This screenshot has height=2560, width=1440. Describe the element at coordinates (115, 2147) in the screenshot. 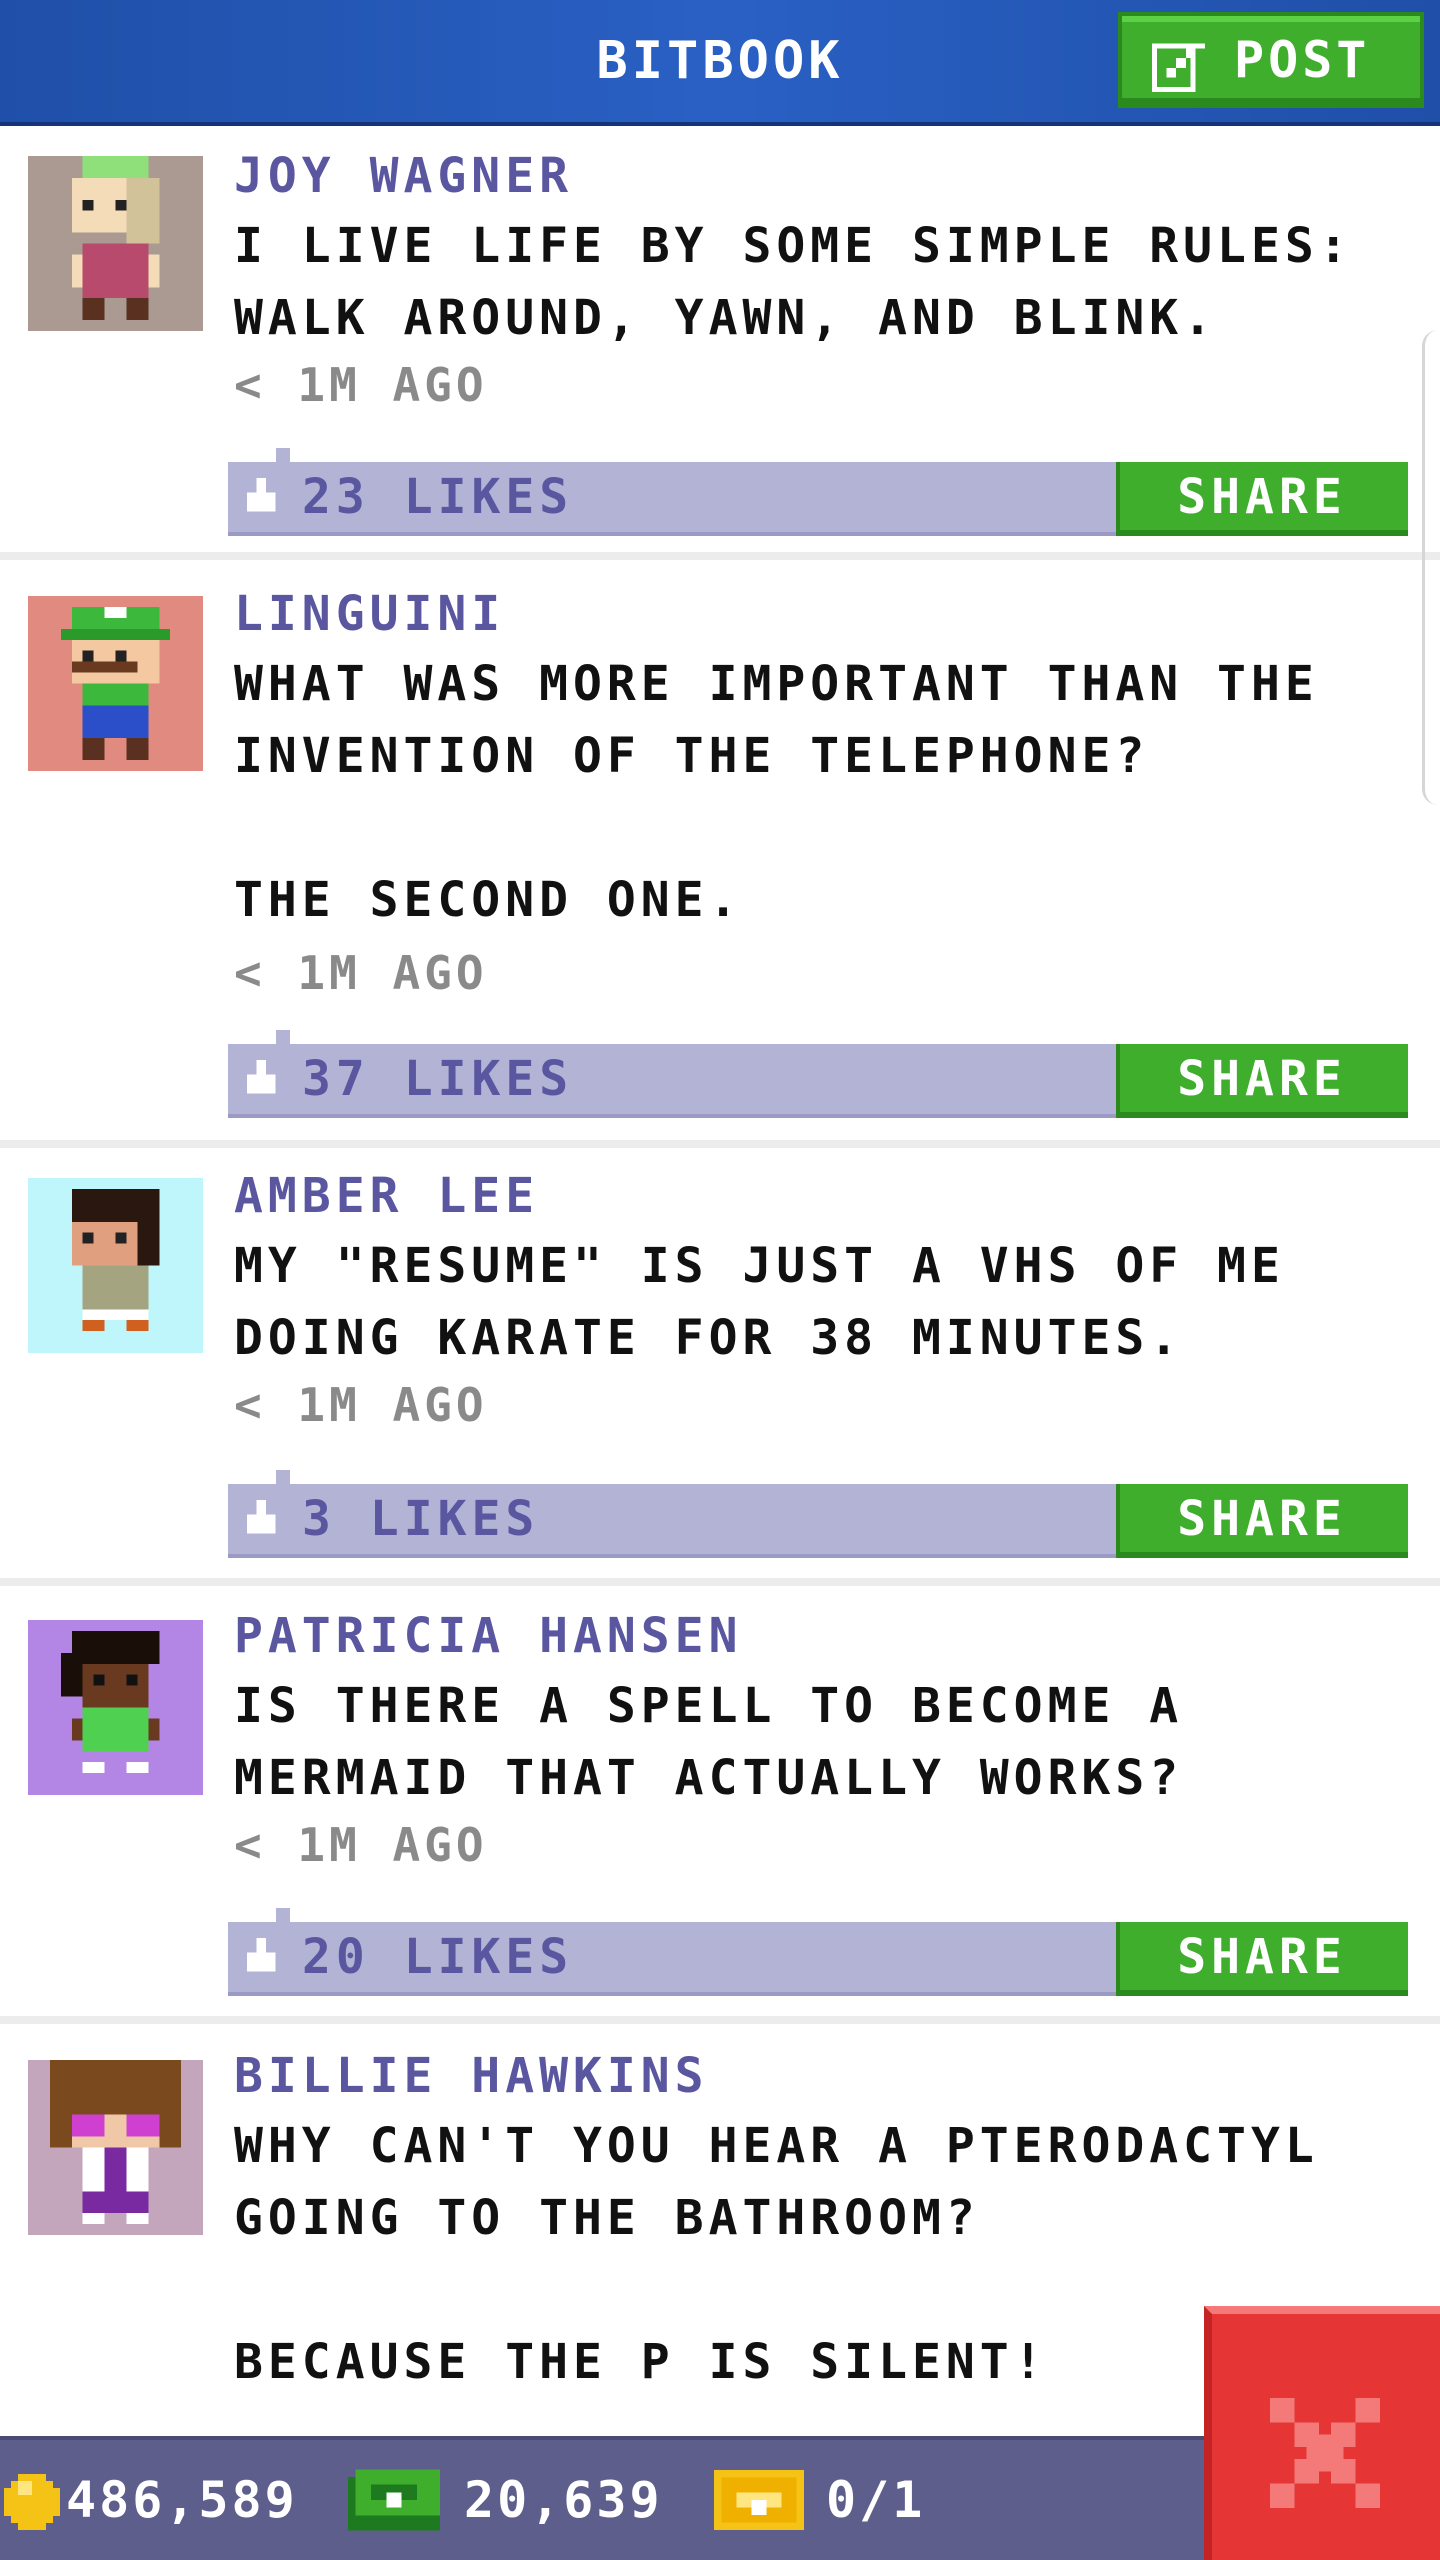

I see `avatar-billie-hawkins` at that location.